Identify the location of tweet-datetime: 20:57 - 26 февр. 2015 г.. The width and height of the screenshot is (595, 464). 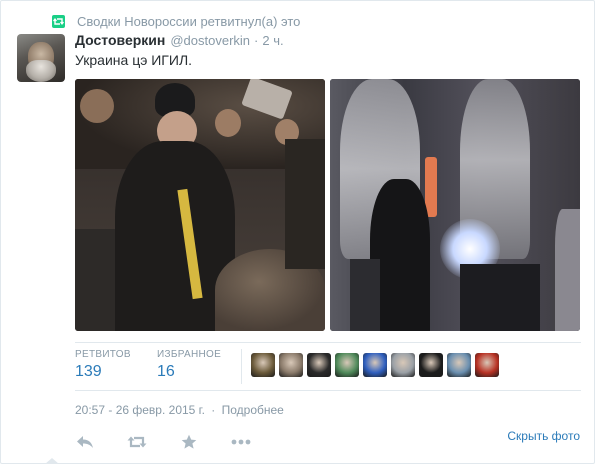
(140, 410).